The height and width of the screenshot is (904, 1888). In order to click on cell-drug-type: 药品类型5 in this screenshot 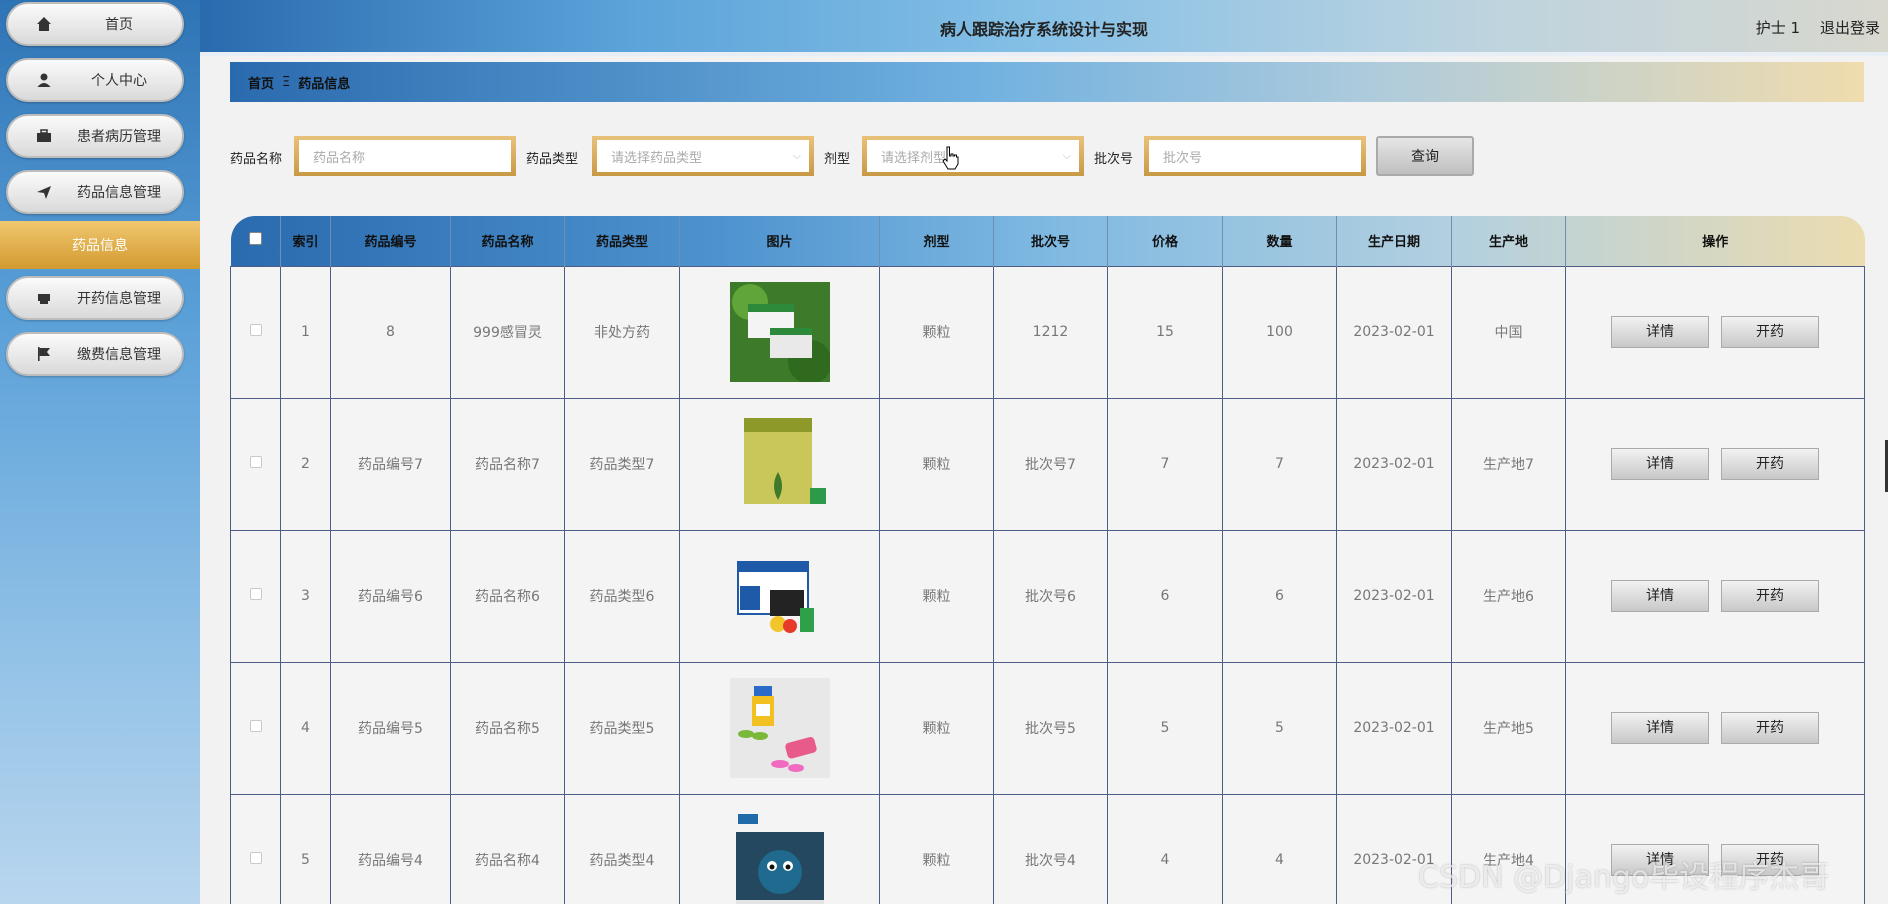, I will do `click(622, 728)`.